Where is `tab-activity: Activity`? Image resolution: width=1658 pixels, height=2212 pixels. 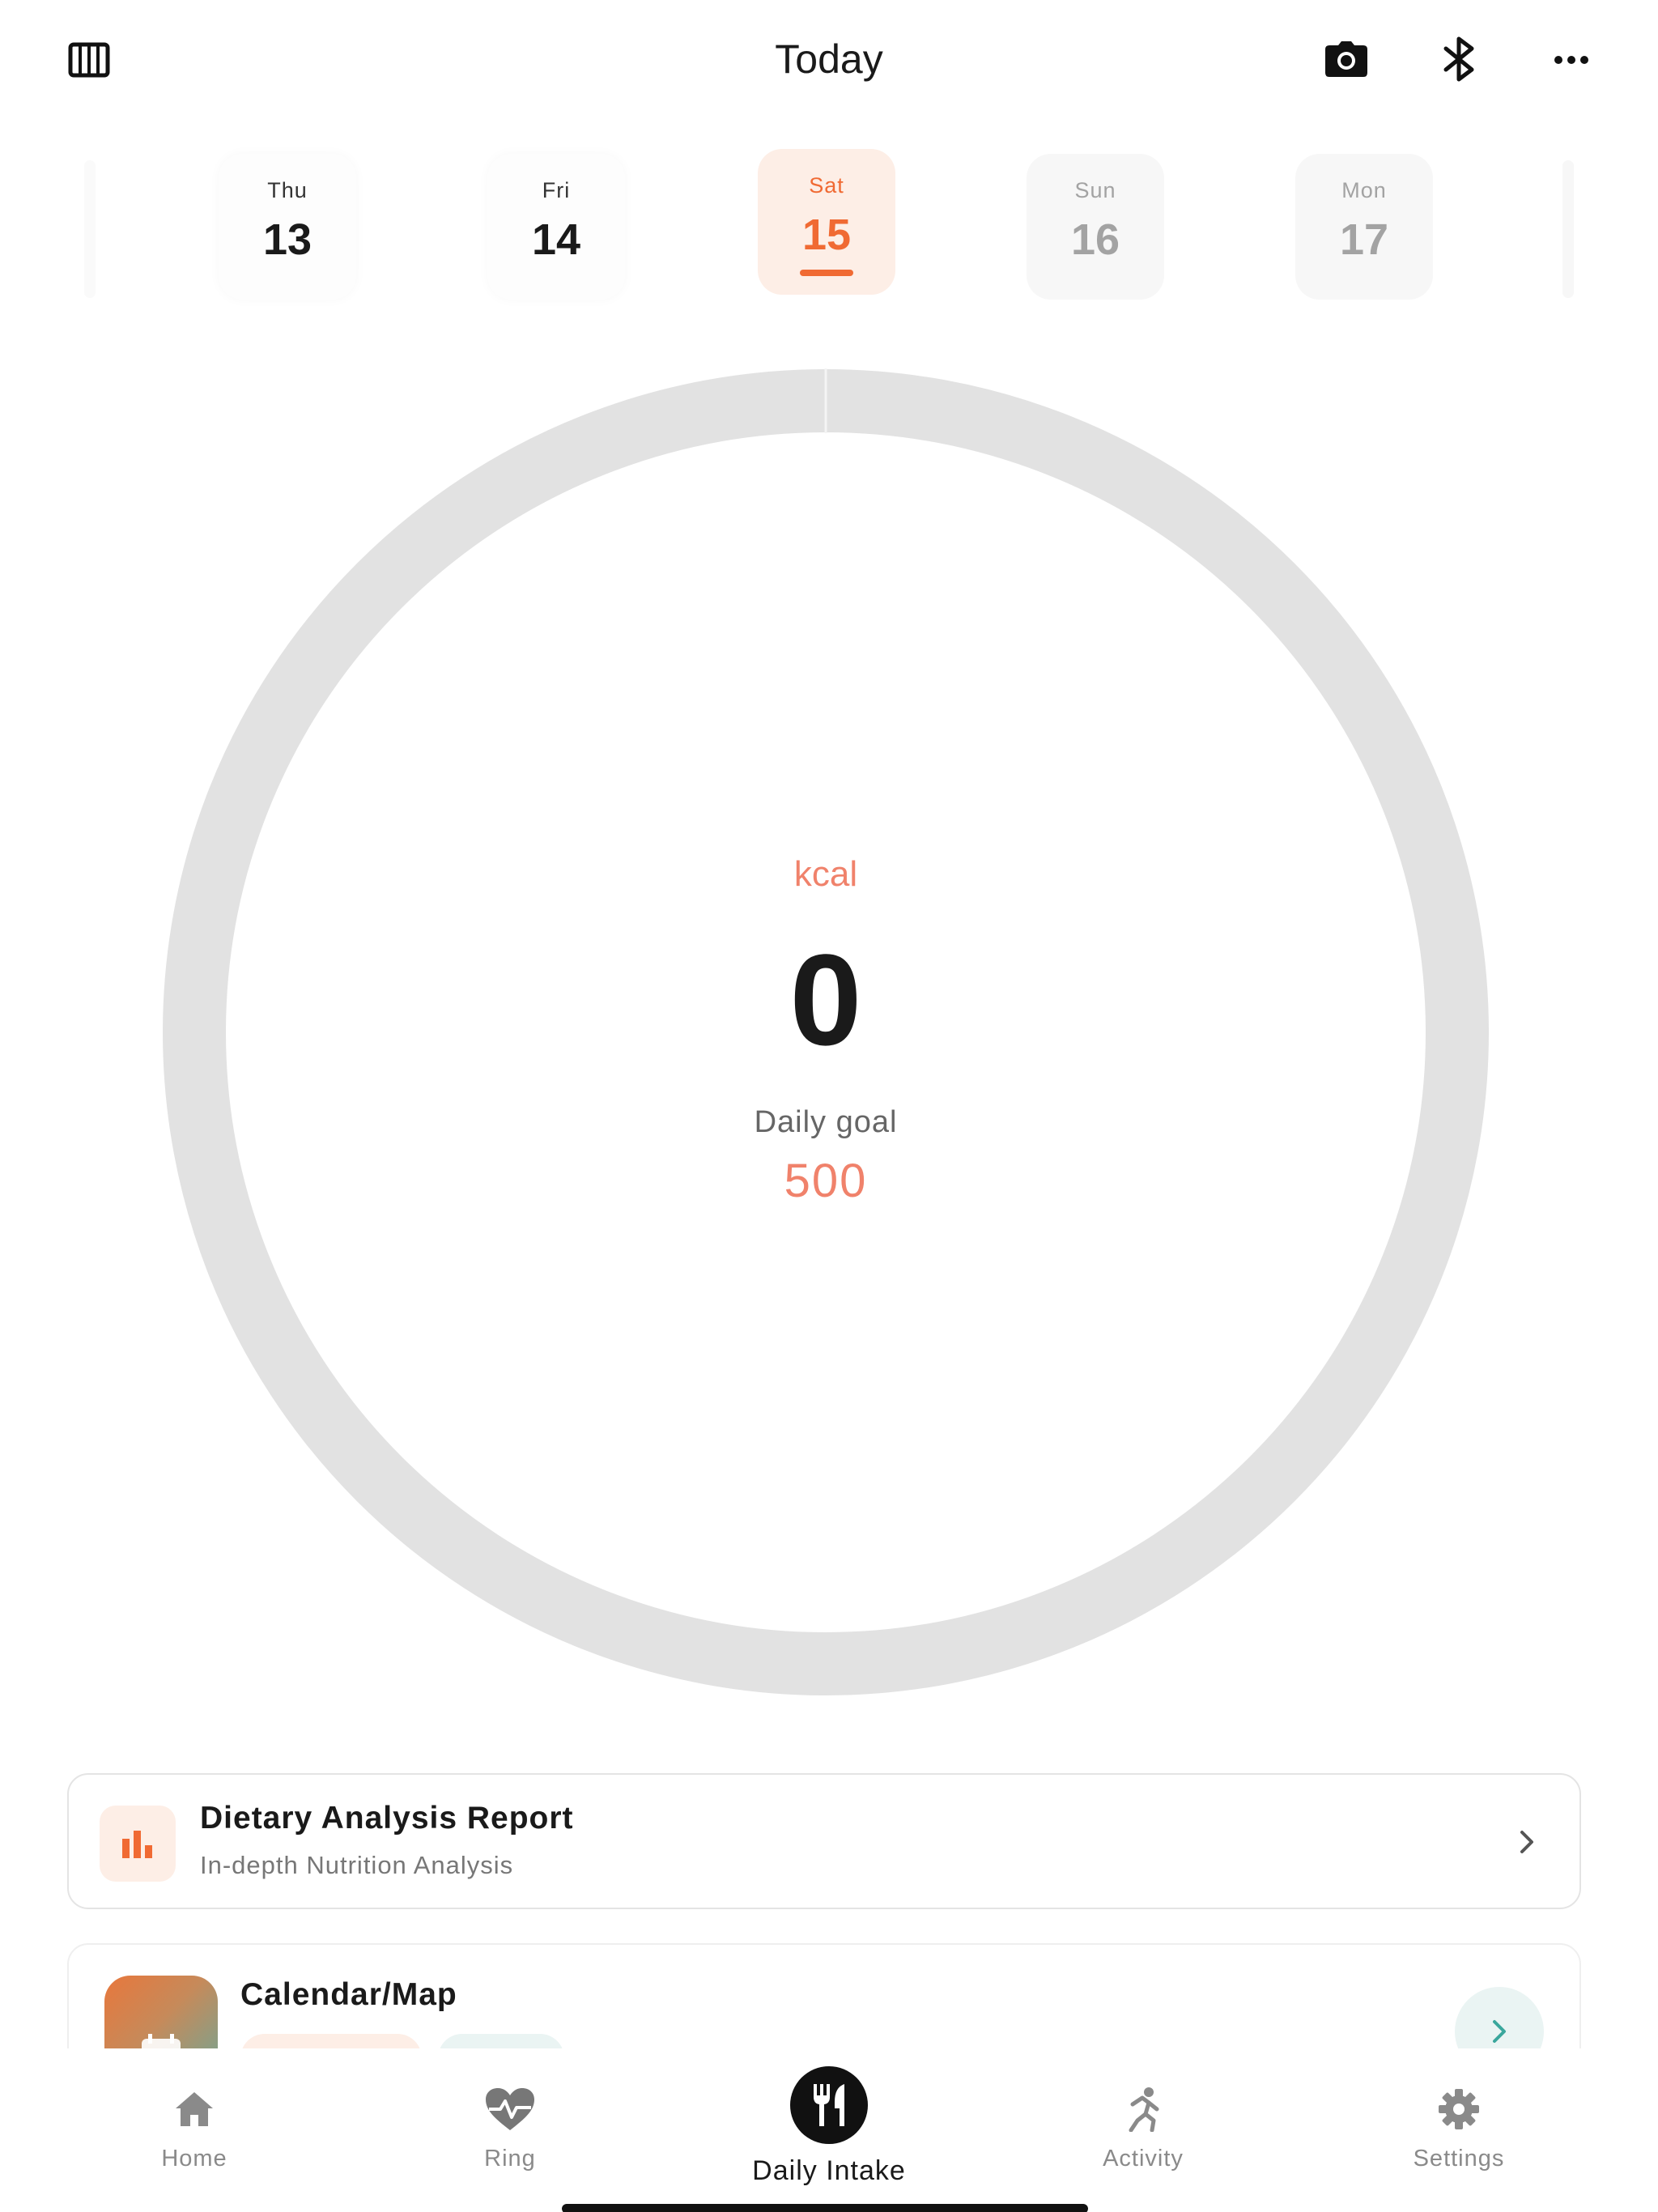 tab-activity: Activity is located at coordinates (1143, 2129).